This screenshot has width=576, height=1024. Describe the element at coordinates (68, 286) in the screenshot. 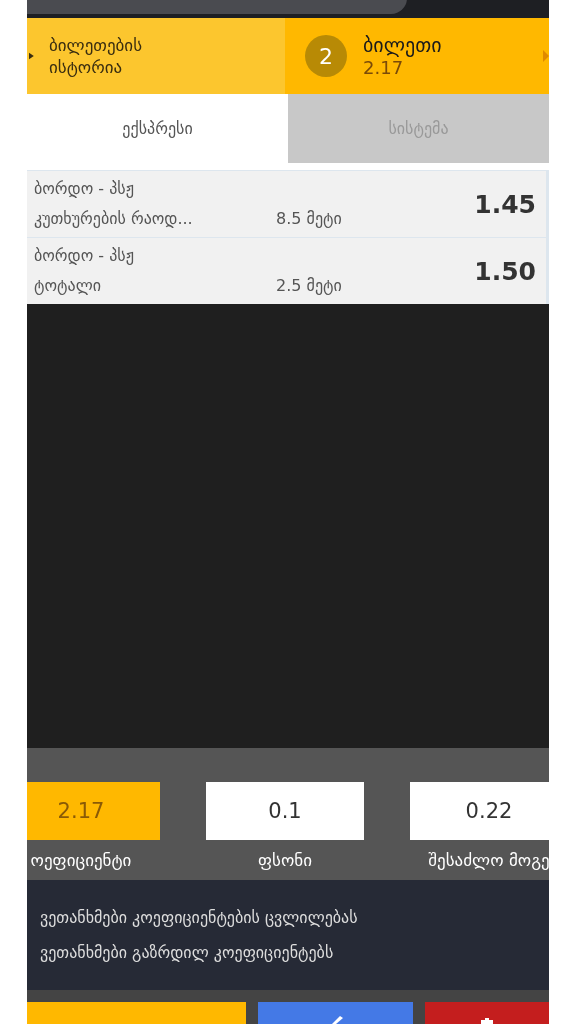

I see `market-name: ტოტალი` at that location.